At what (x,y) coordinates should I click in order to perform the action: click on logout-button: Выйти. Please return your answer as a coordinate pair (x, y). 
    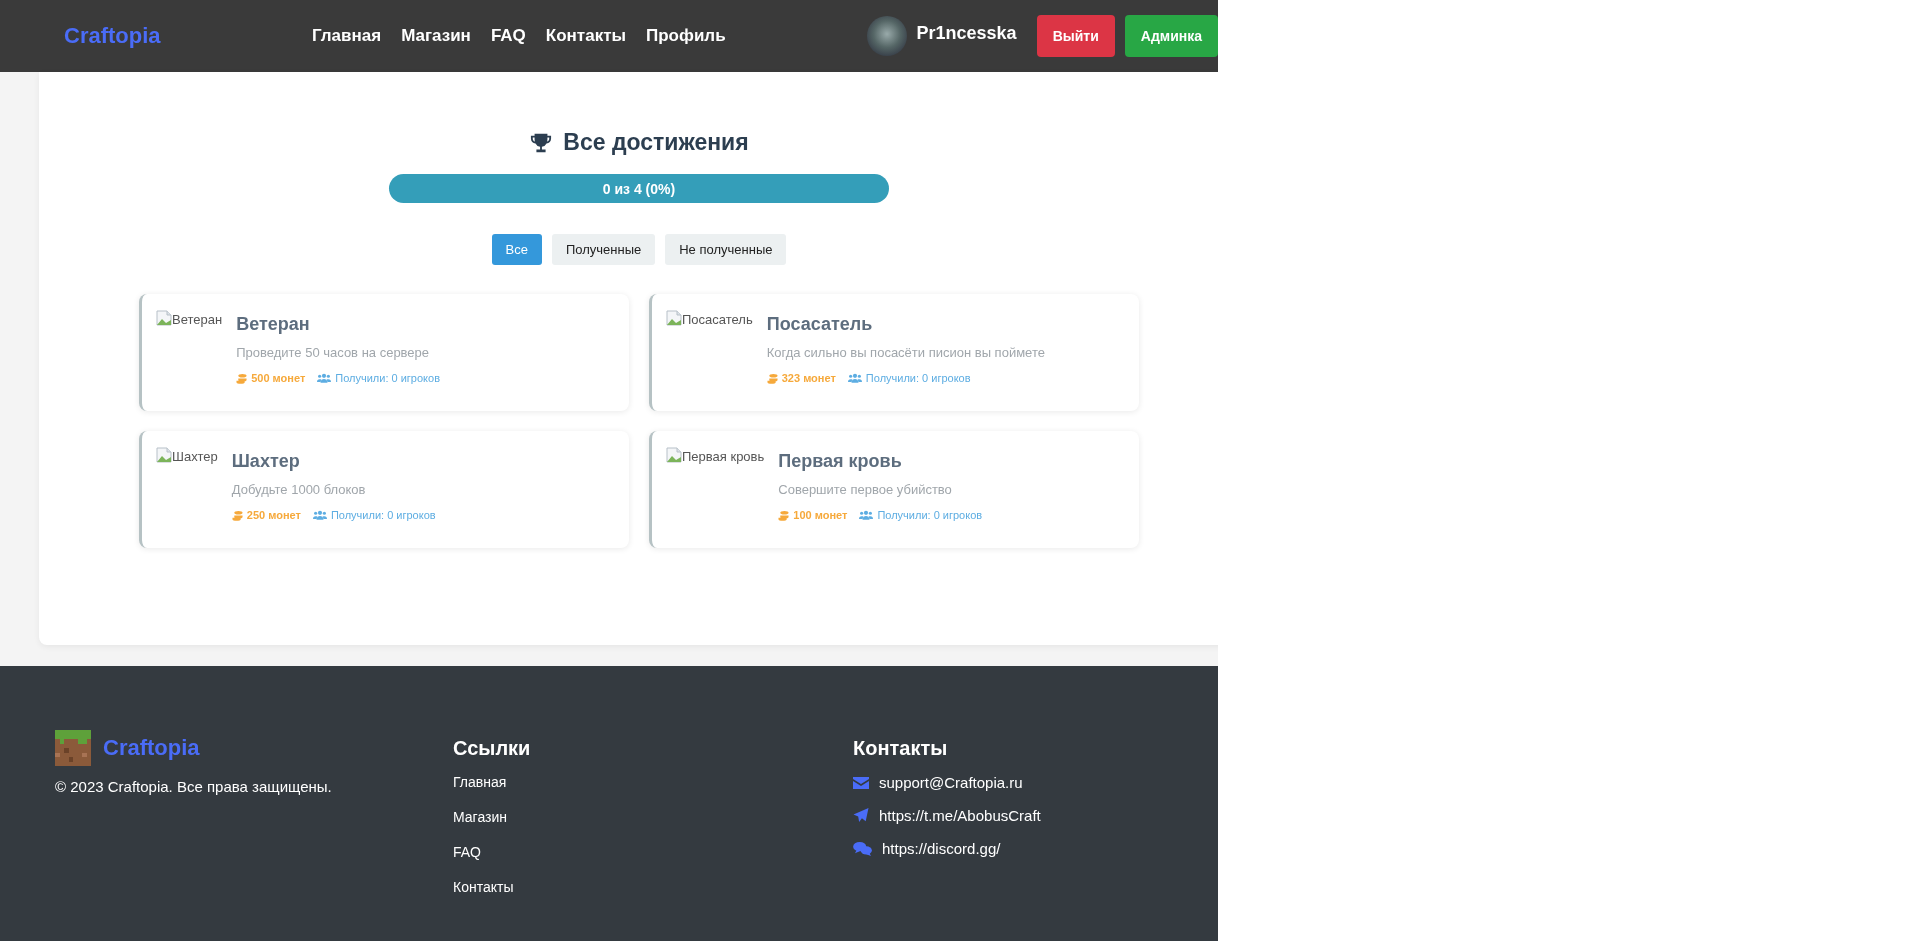
    Looking at the image, I should click on (1075, 36).